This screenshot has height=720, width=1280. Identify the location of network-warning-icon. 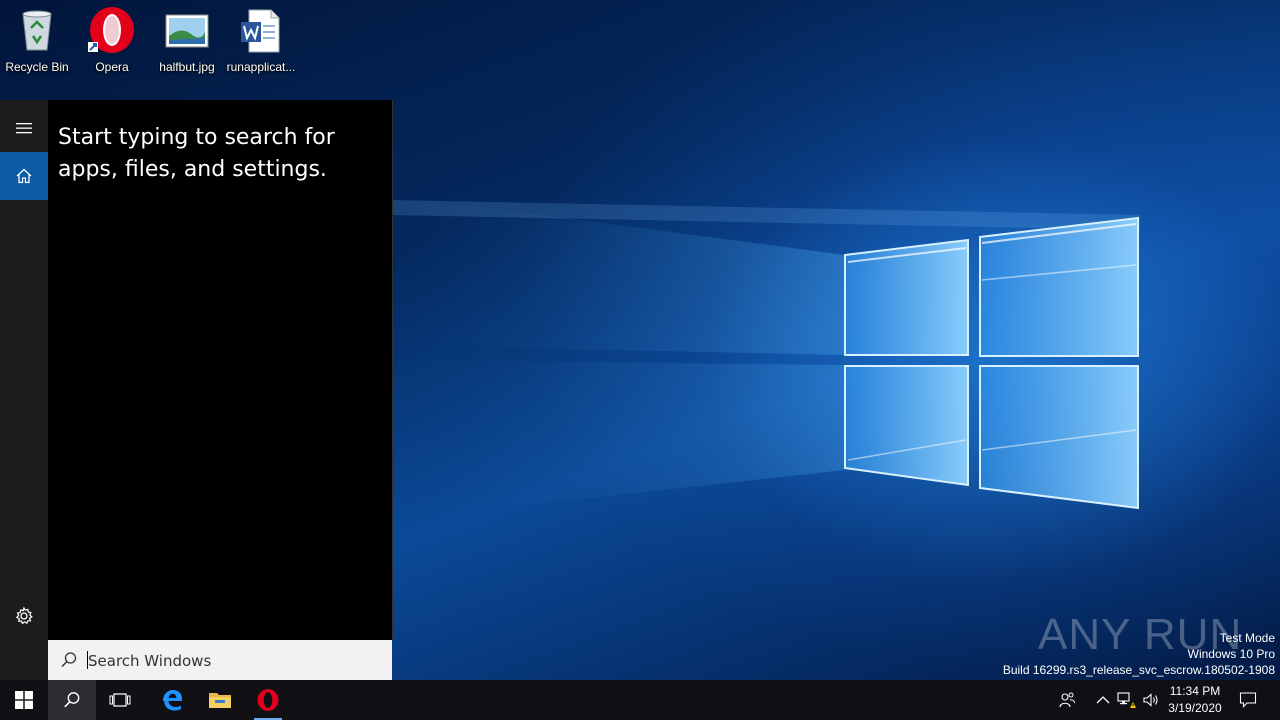
(1126, 700).